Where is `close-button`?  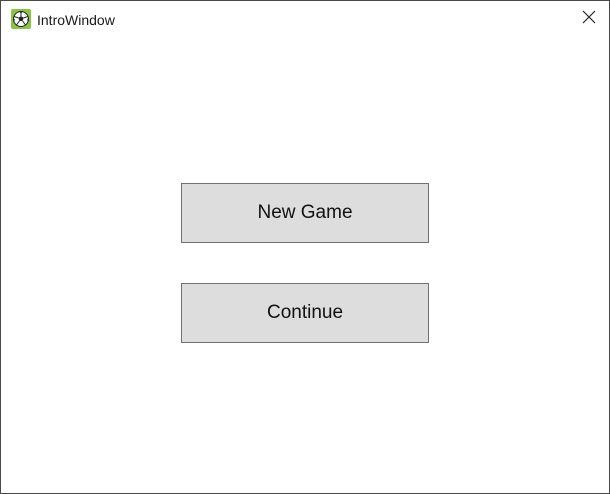
close-button is located at coordinates (589, 19).